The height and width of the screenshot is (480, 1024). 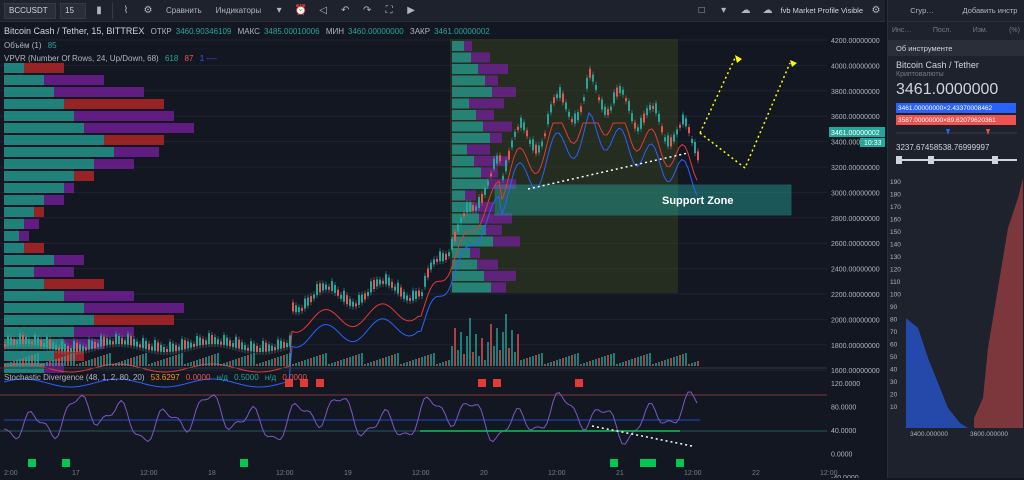 What do you see at coordinates (895, 257) in the screenshot?
I see `depth-y-label: 130` at bounding box center [895, 257].